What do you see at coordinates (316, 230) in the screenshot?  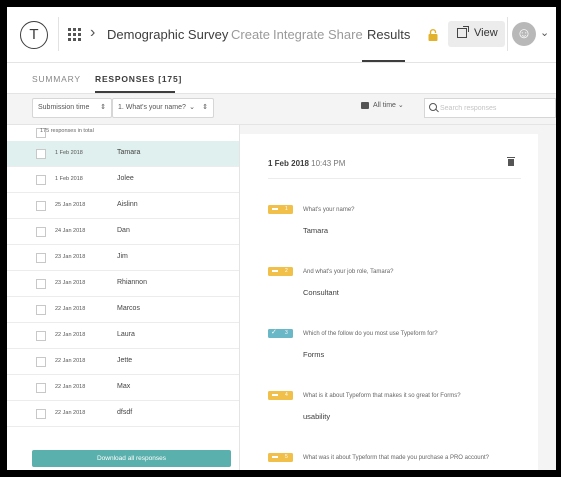 I see `answer-text: Tamara` at bounding box center [316, 230].